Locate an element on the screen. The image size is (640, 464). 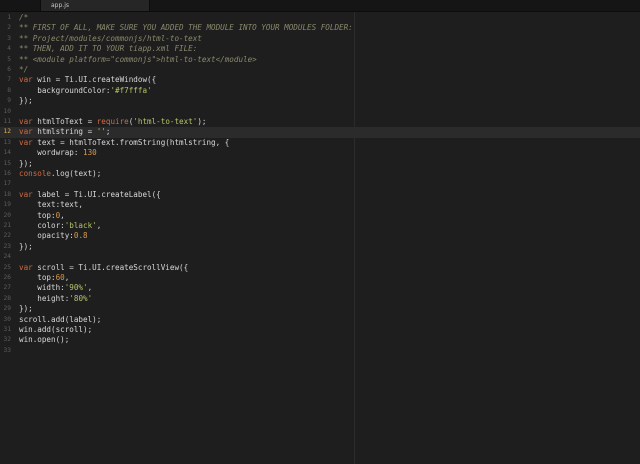
line-number: 7 is located at coordinates (9, 80).